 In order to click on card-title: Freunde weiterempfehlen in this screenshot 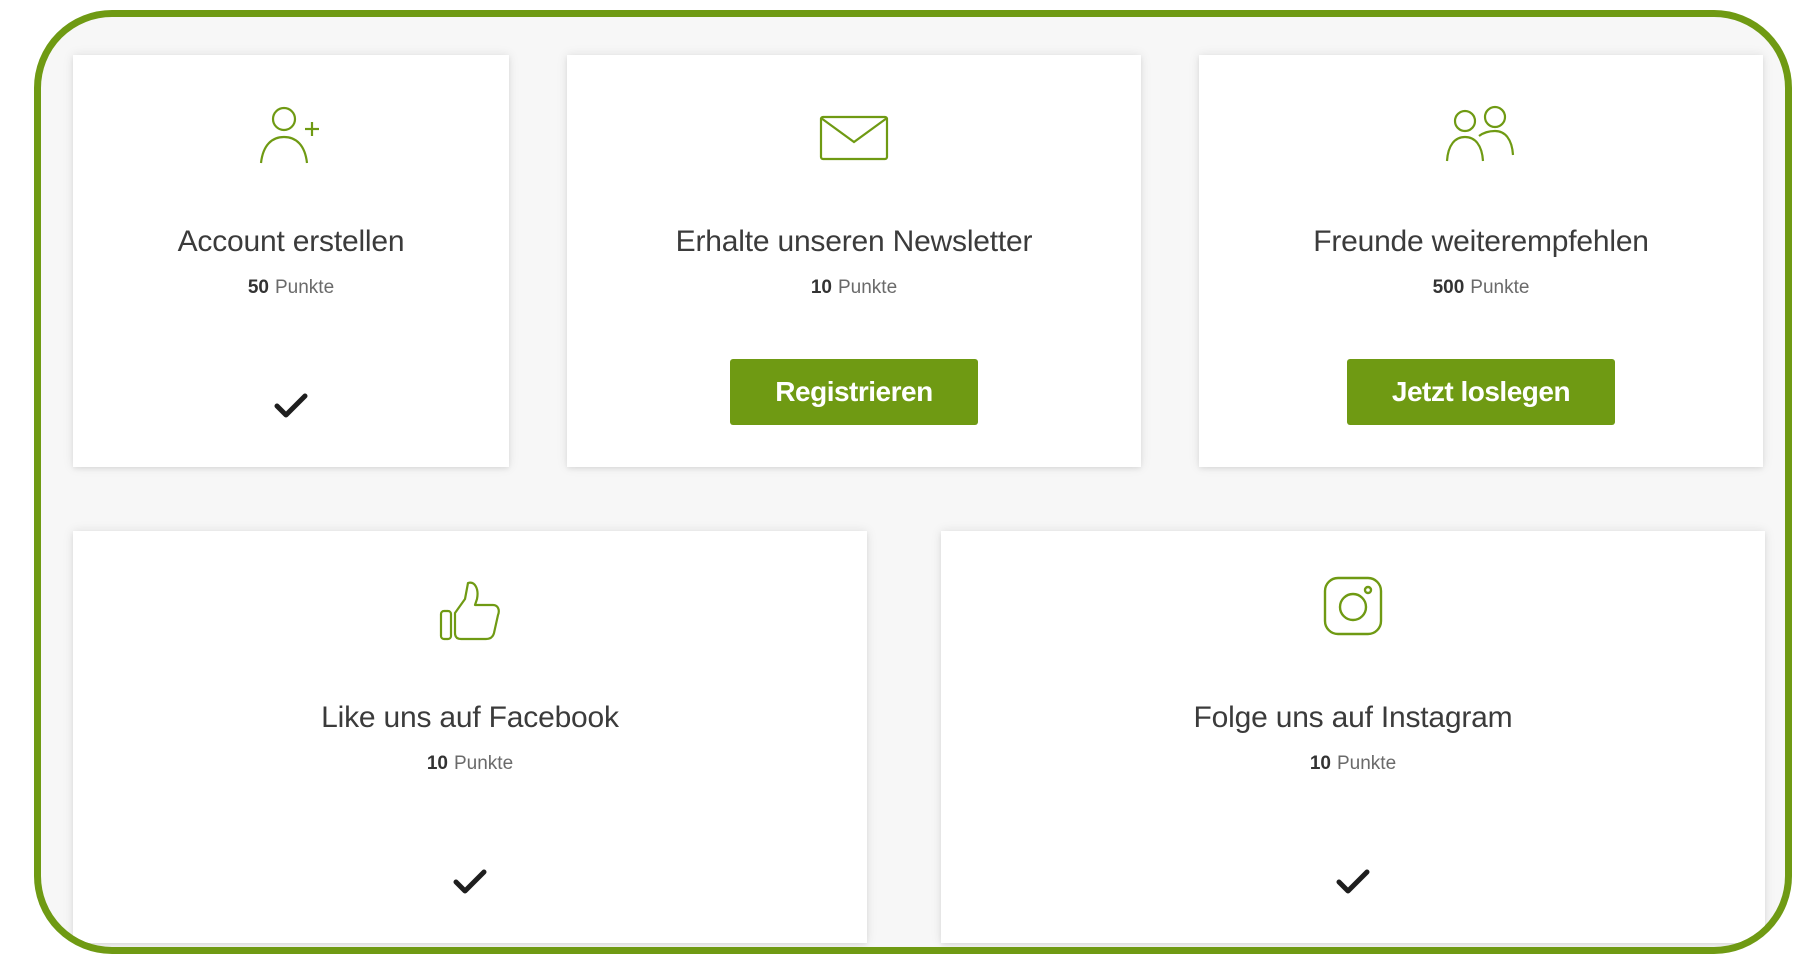, I will do `click(1481, 241)`.